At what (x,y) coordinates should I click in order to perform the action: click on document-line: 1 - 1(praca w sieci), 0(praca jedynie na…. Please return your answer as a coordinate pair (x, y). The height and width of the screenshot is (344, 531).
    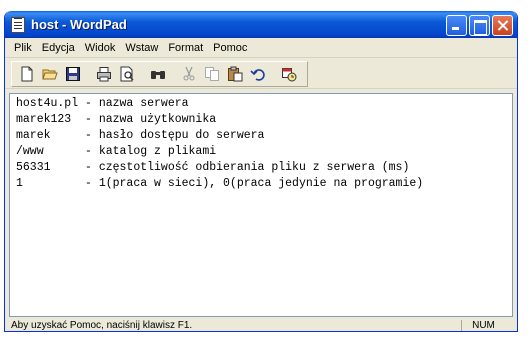
    Looking at the image, I should click on (220, 183).